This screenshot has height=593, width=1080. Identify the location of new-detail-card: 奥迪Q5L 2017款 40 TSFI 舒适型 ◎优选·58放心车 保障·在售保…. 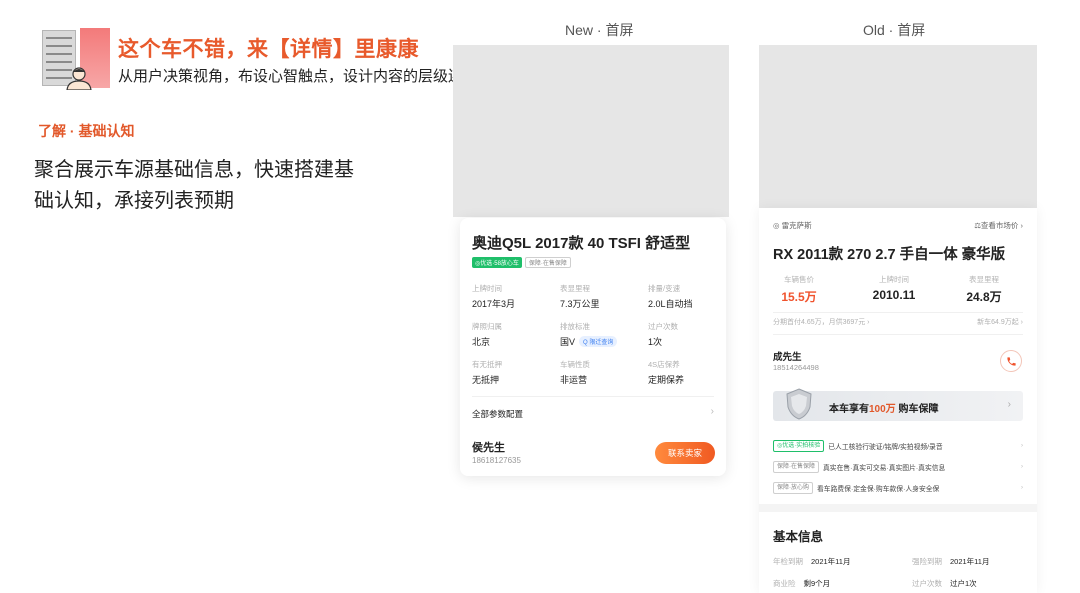
(593, 347).